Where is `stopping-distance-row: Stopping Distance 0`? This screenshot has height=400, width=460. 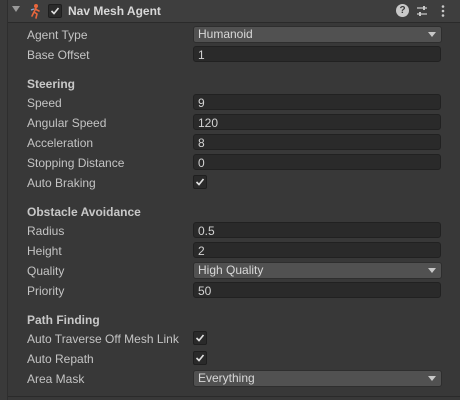
stopping-distance-row: Stopping Distance 0 is located at coordinates (234, 163).